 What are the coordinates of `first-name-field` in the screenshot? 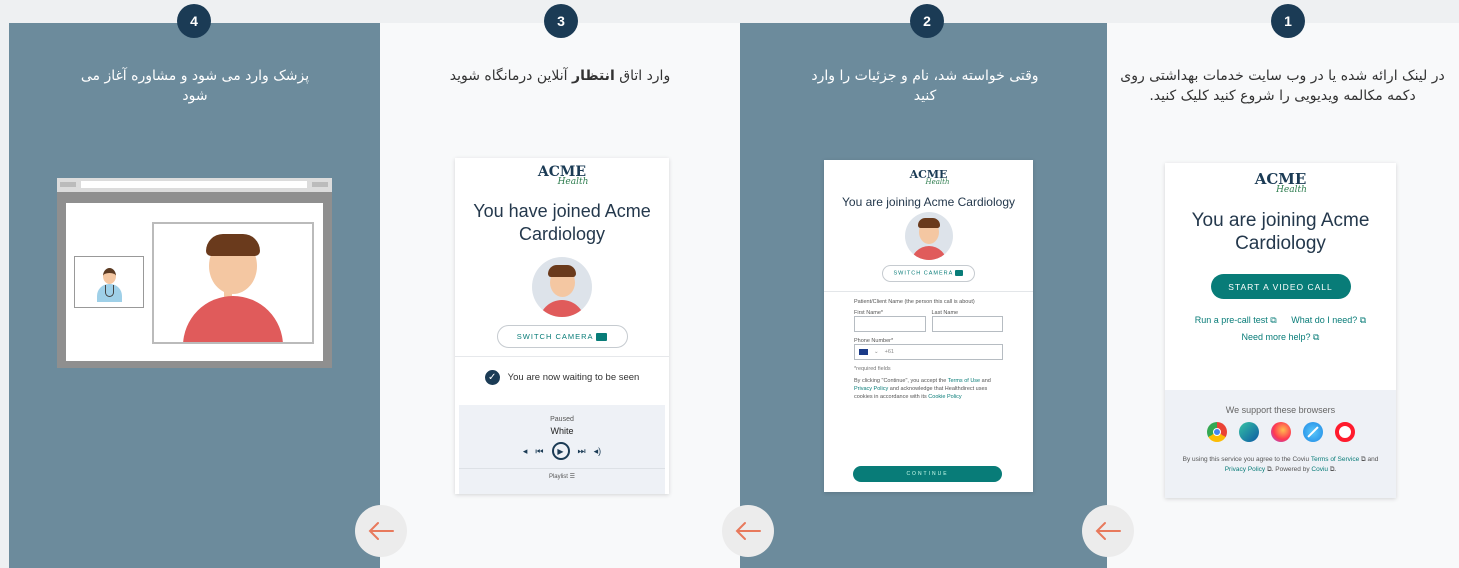 It's located at (890, 324).